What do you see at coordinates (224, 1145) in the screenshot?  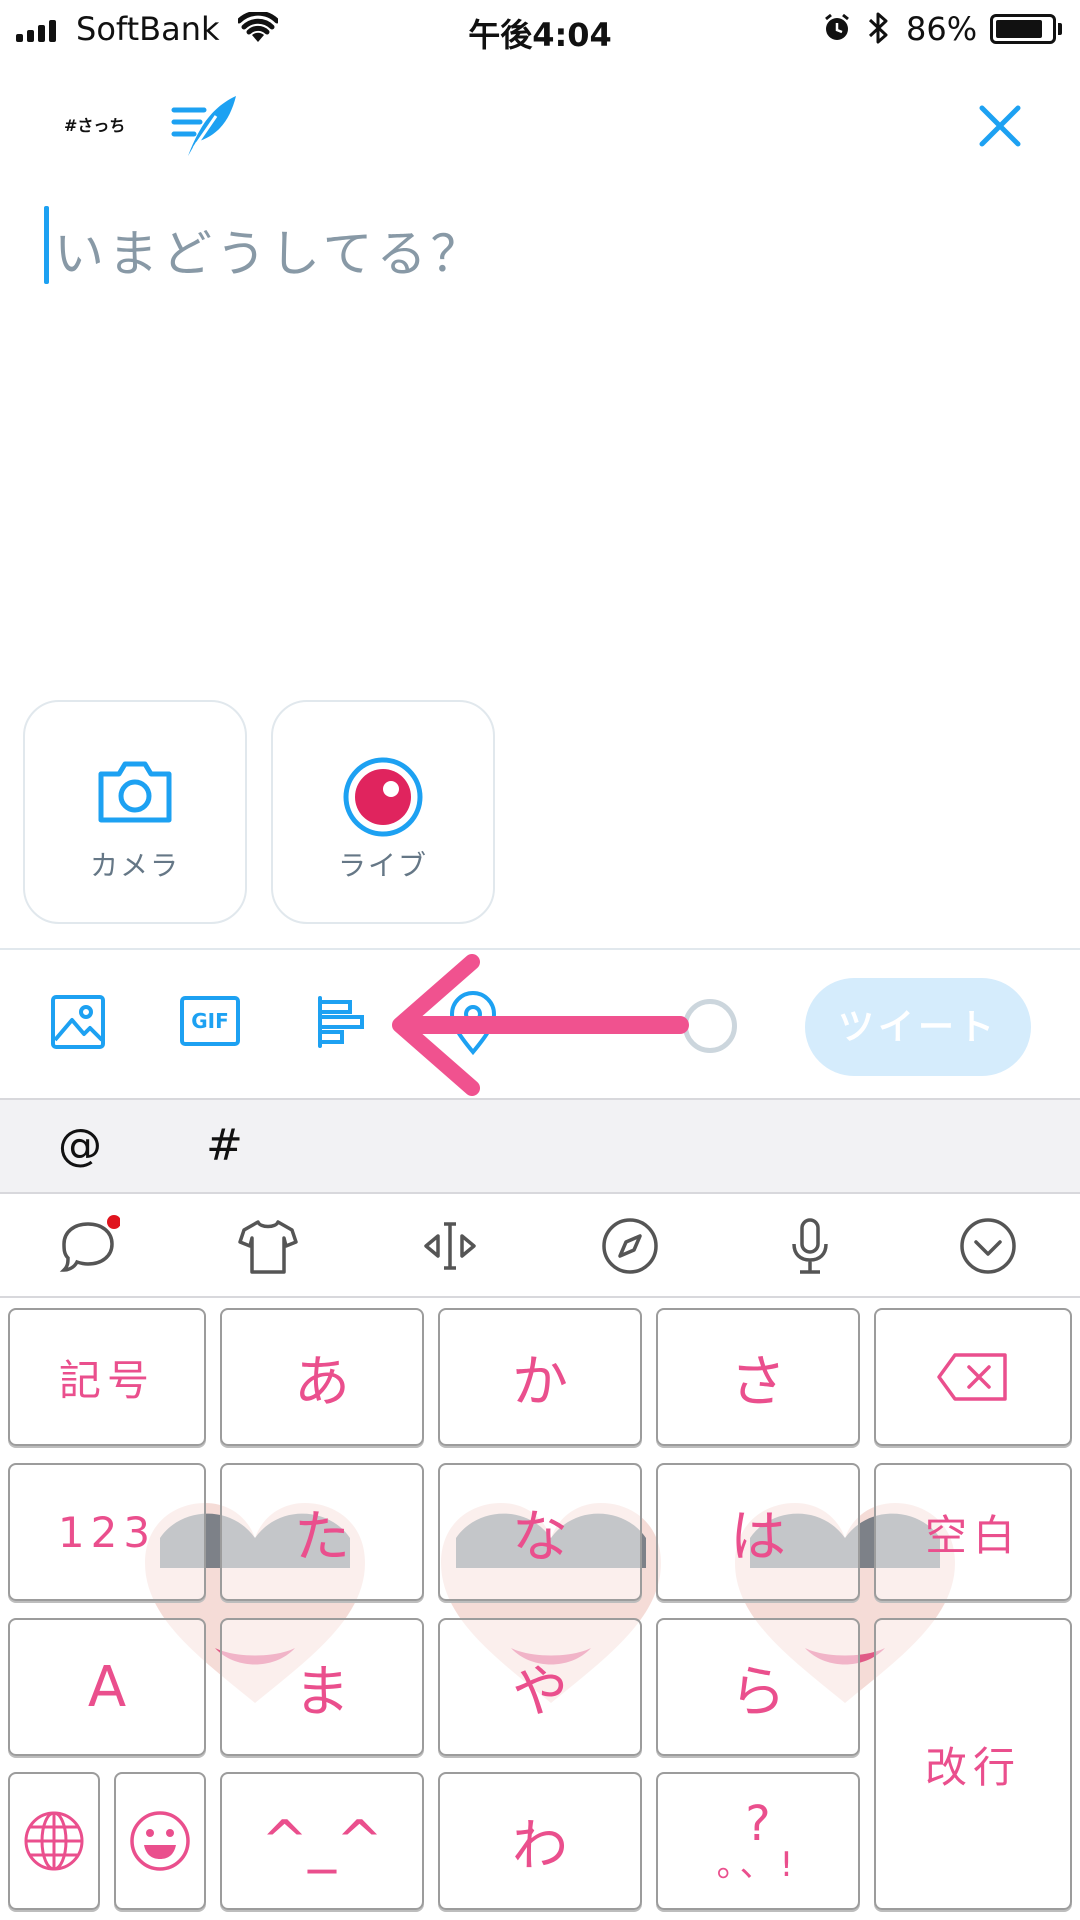 I see `hashtag-key: #` at bounding box center [224, 1145].